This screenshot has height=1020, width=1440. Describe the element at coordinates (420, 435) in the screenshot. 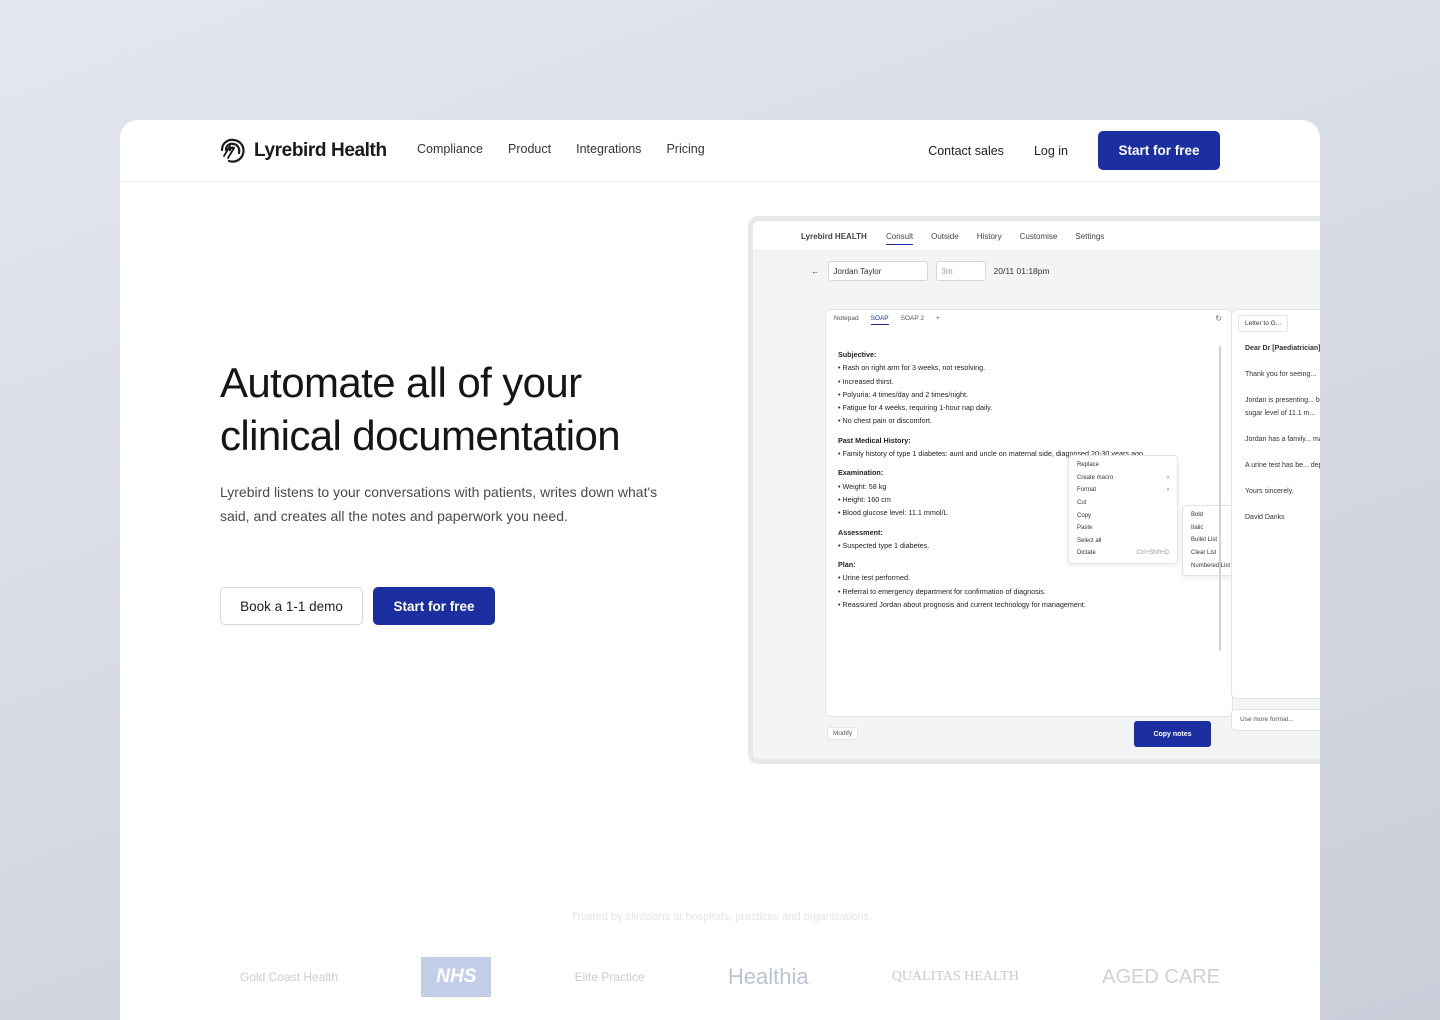

I see `hero-title-line2: clinical documentation` at that location.